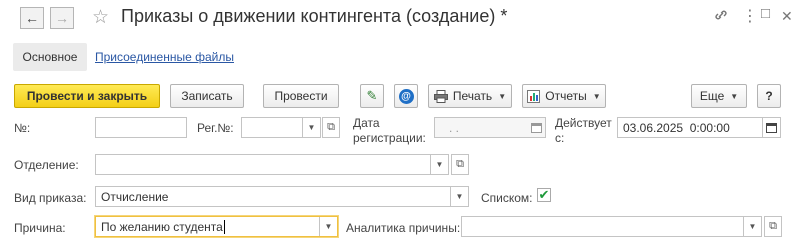 This screenshot has height=246, width=800. I want to click on list-checkbox: ✔, so click(544, 194).